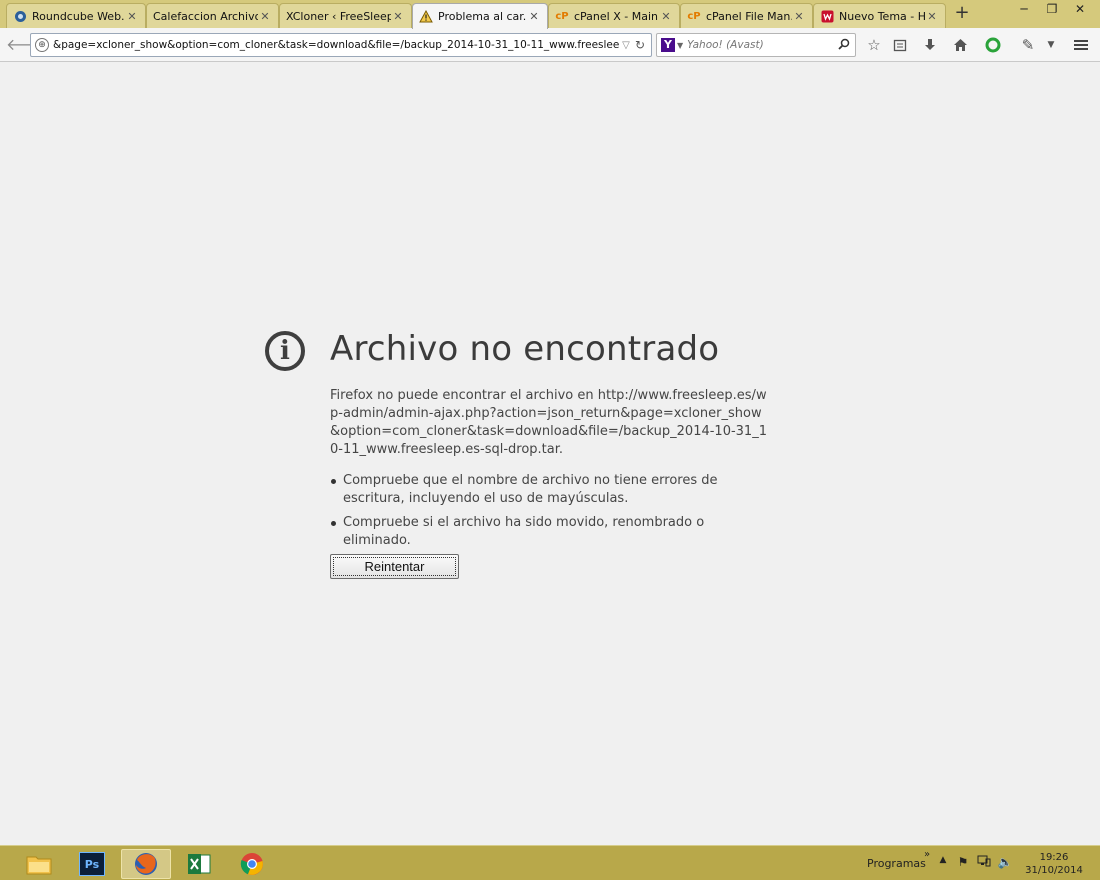 The height and width of the screenshot is (880, 1100). What do you see at coordinates (212, 15) in the screenshot?
I see `tab-calefaccion: Calefaccion Archivo... ✕` at bounding box center [212, 15].